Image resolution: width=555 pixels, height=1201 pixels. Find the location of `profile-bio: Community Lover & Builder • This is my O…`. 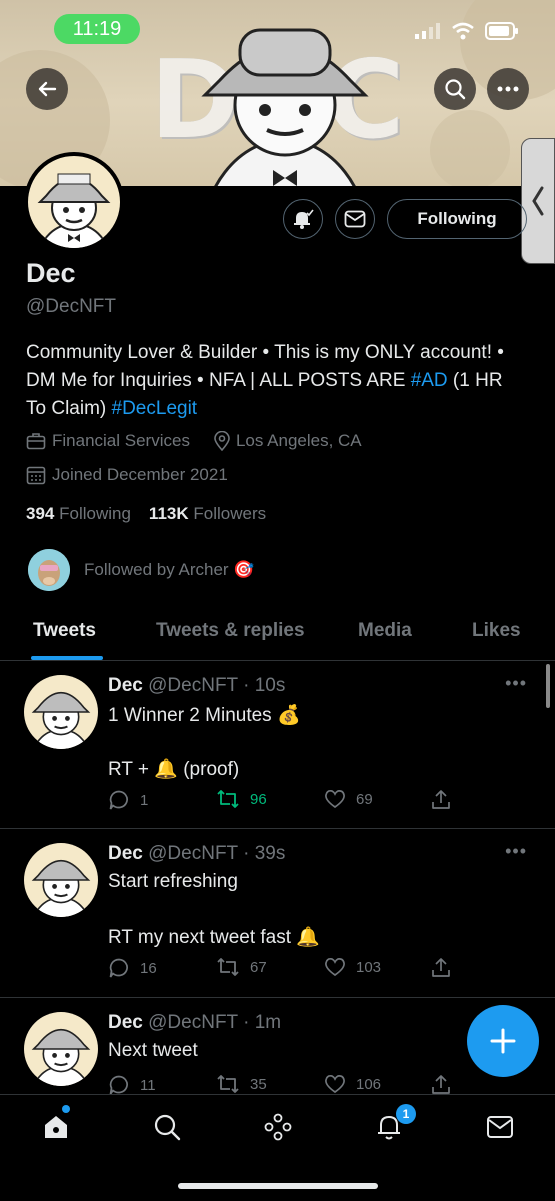

profile-bio: Community Lover & Builder • This is my O… is located at coordinates (266, 381).